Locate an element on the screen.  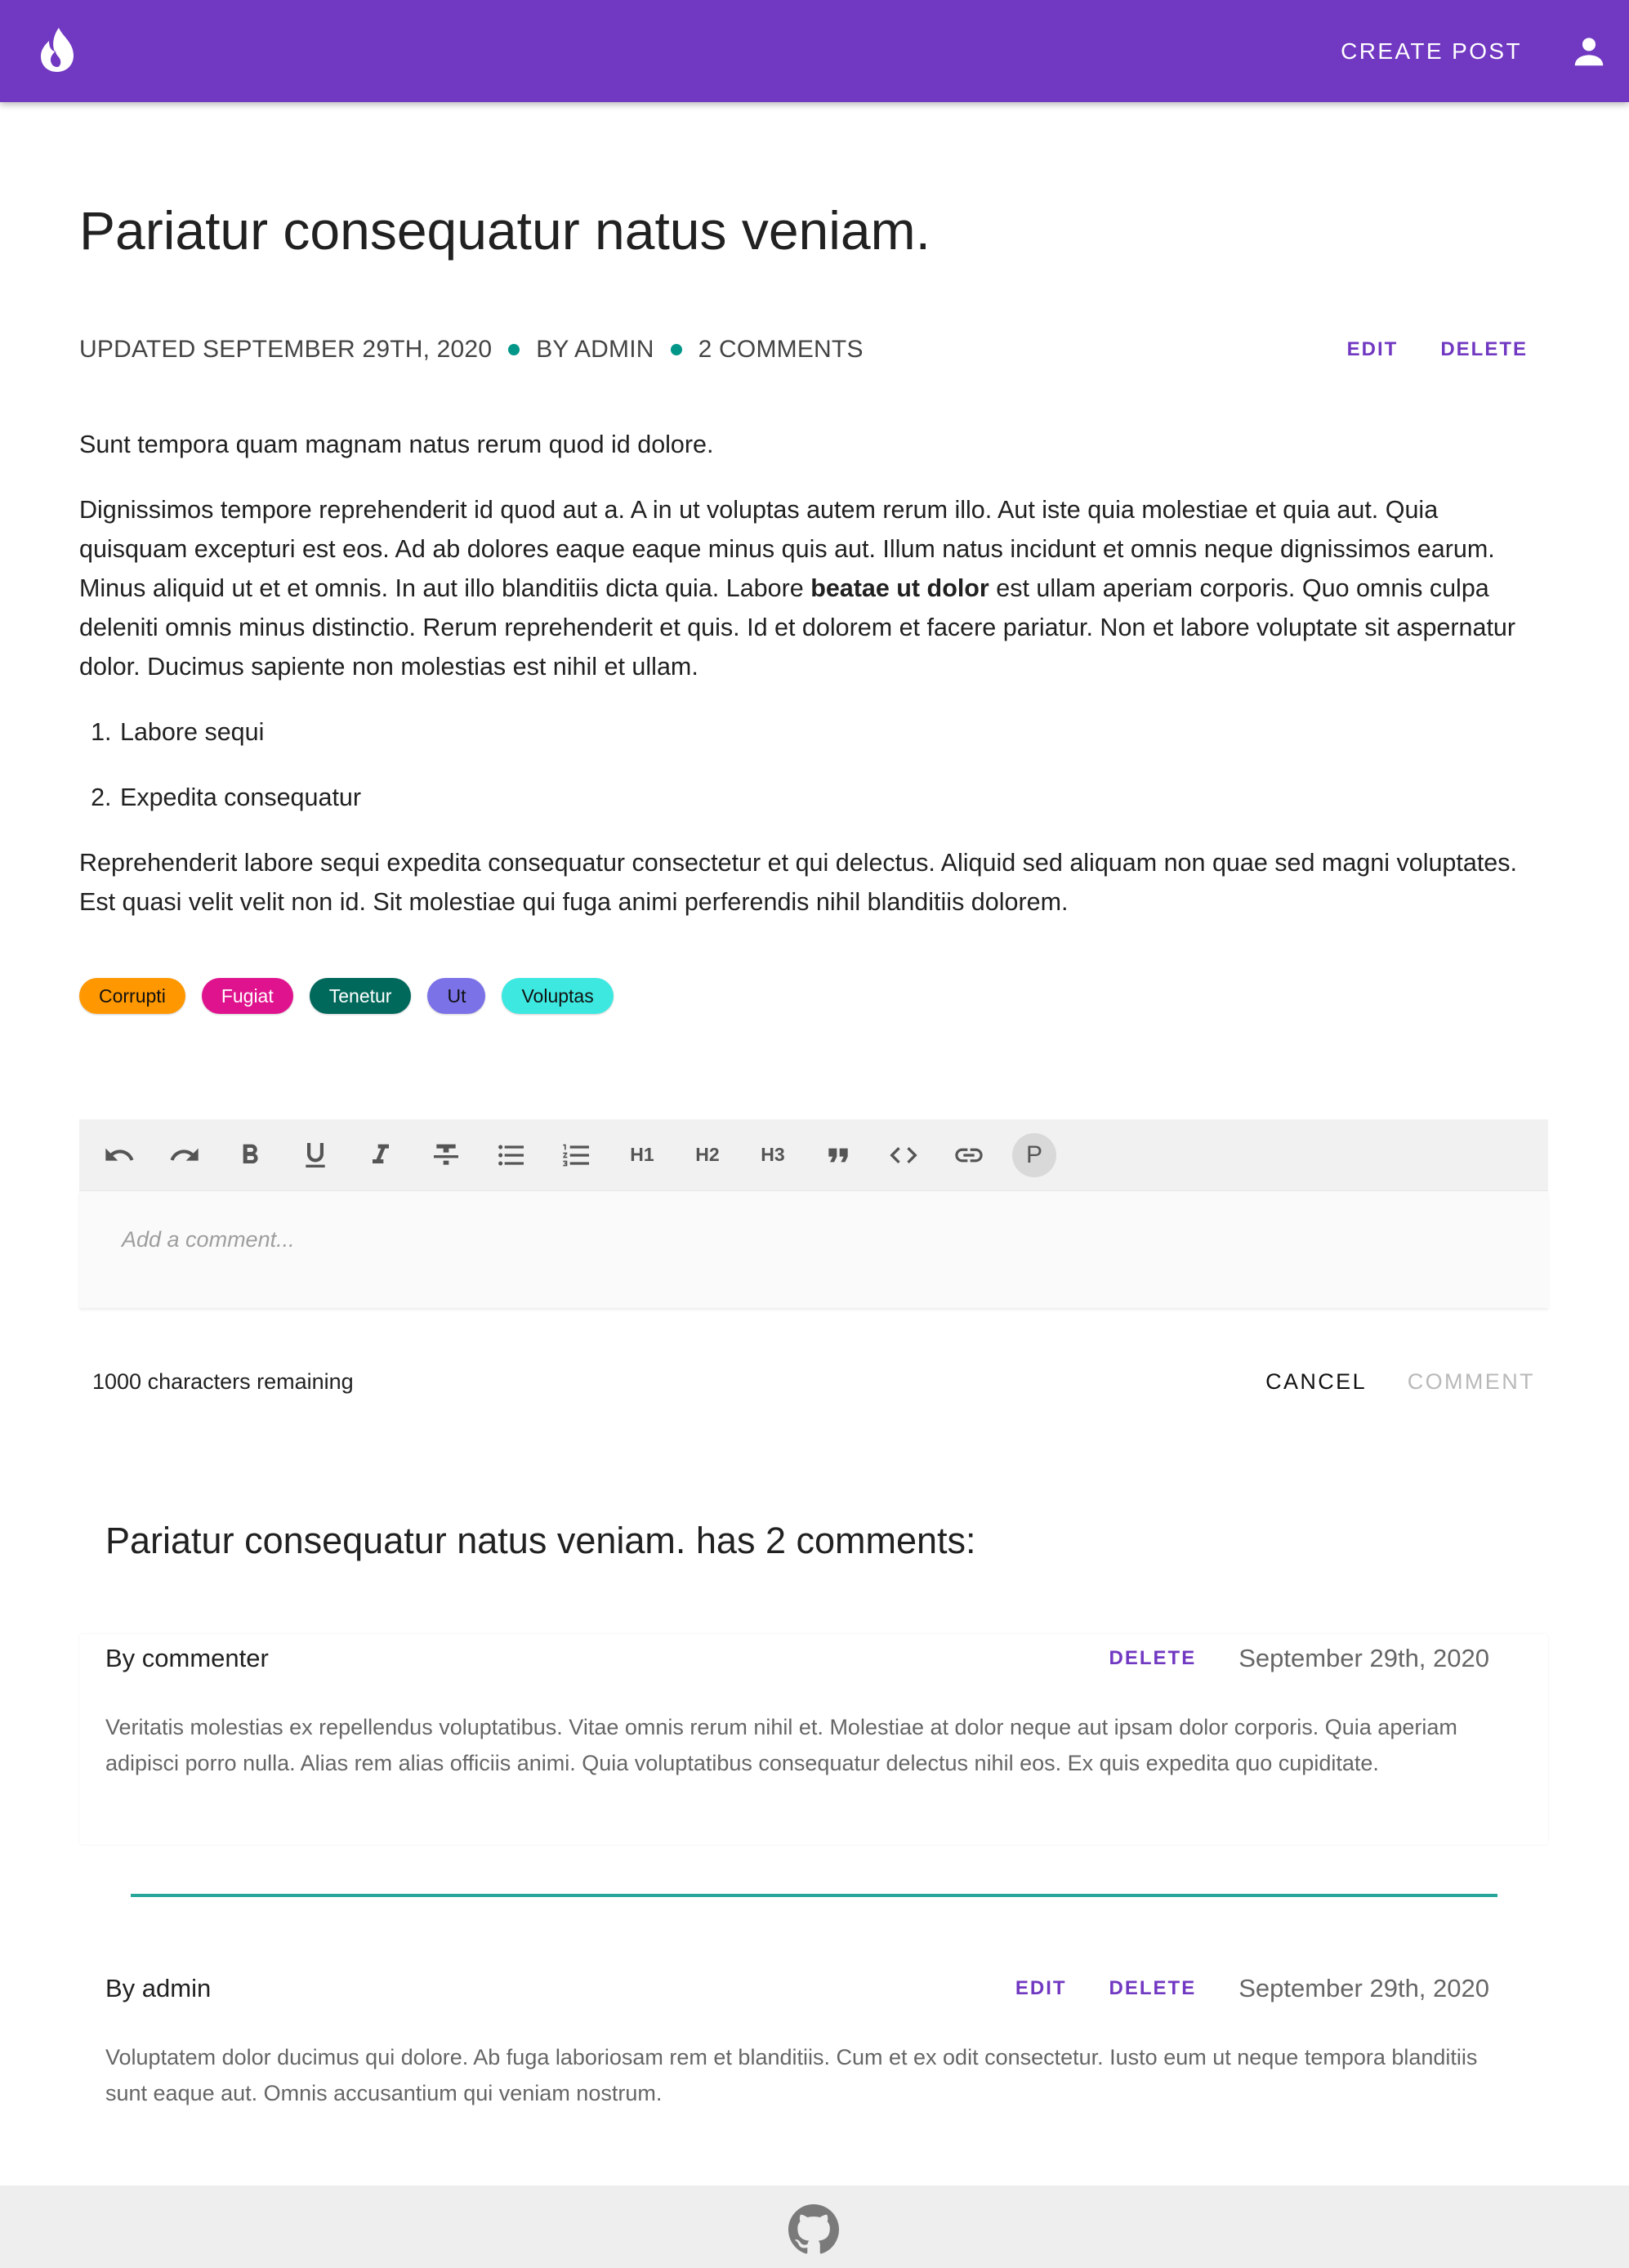
post-comment-count: 2 COMMENTS is located at coordinates (781, 350).